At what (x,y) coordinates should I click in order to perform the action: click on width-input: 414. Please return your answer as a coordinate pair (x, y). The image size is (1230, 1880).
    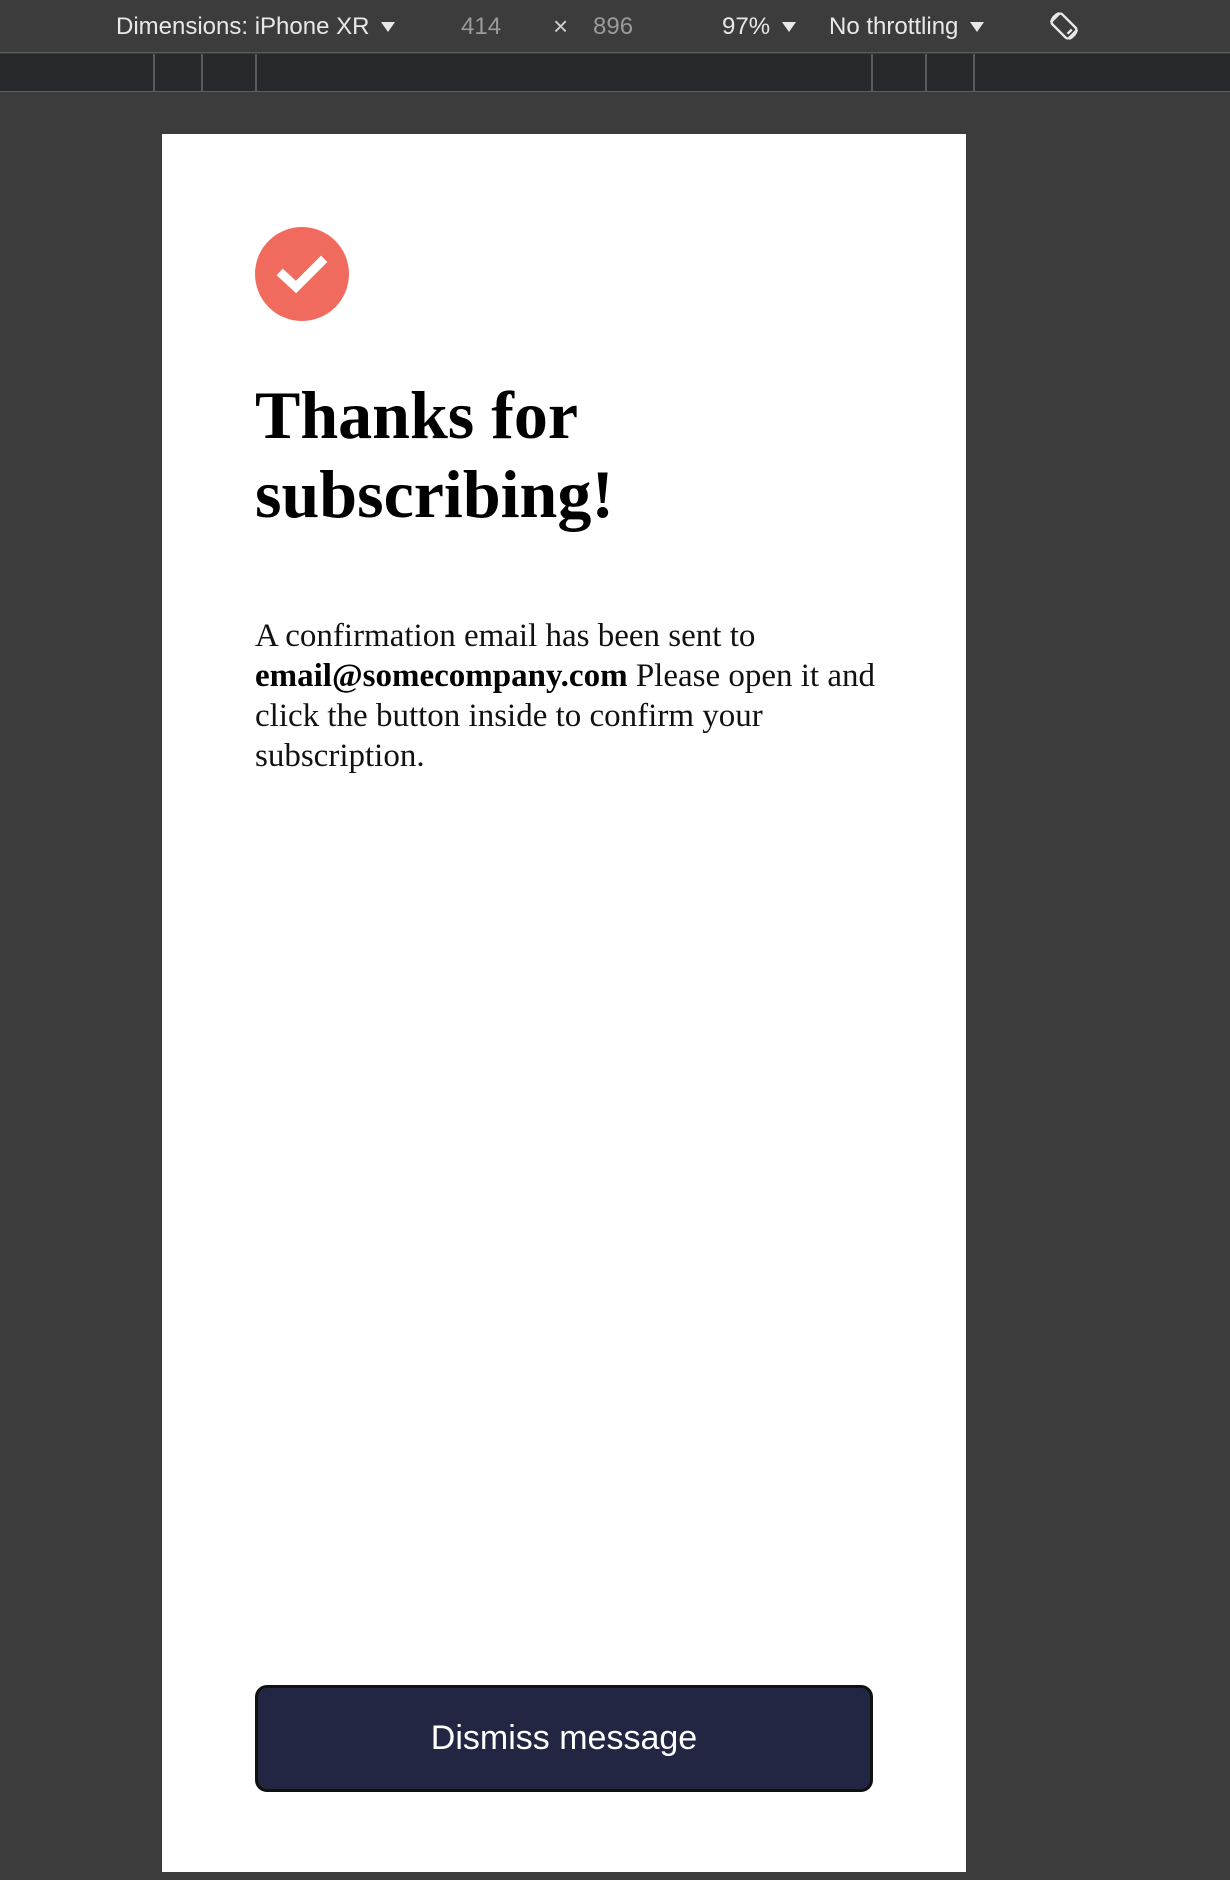
    Looking at the image, I should click on (481, 26).